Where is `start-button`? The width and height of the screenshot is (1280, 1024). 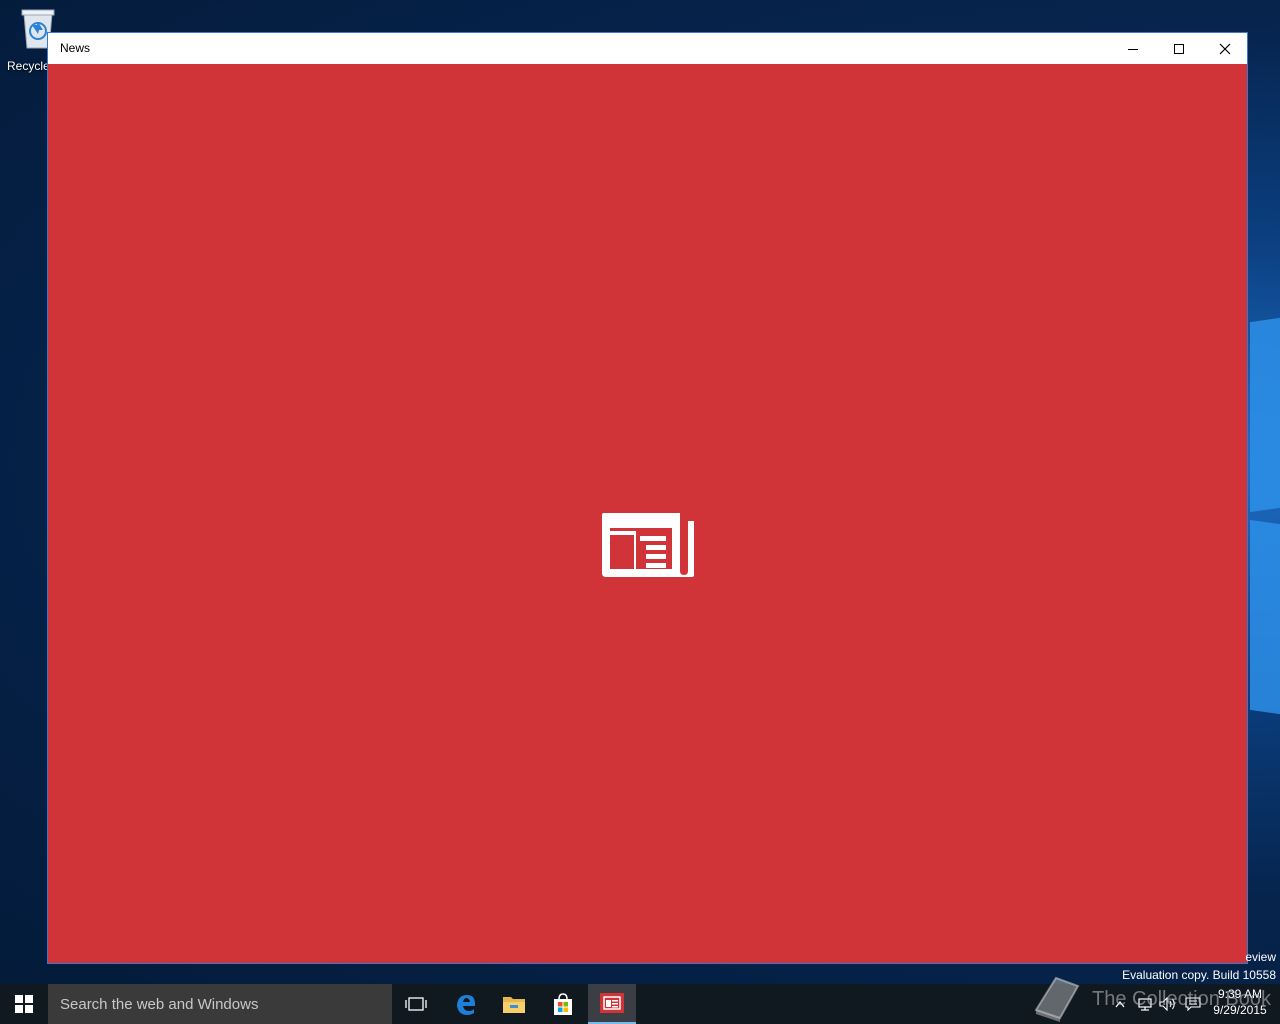 start-button is located at coordinates (24, 1004).